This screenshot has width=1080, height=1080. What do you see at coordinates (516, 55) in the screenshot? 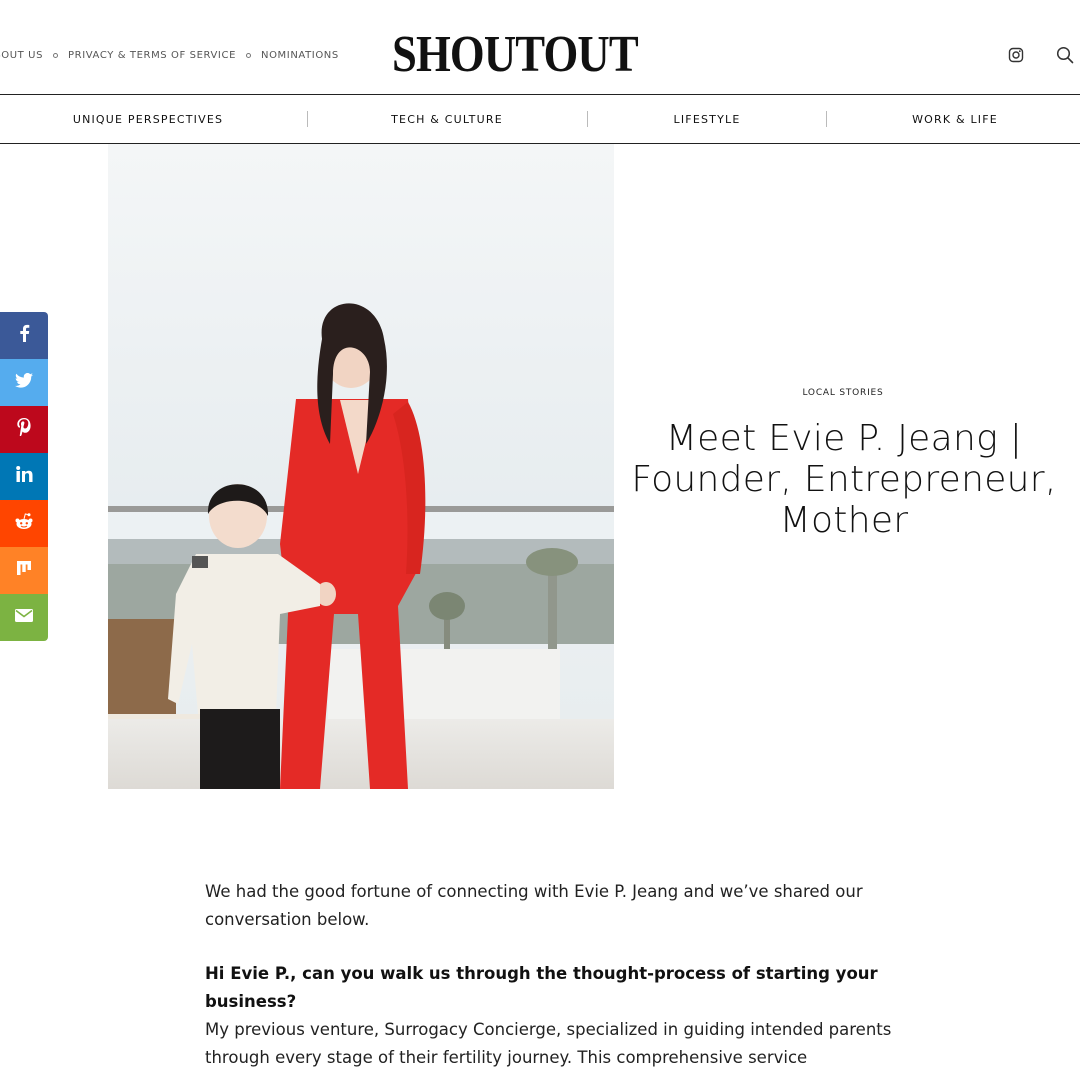
I see `site-logo: SHOUTOUT LA` at bounding box center [516, 55].